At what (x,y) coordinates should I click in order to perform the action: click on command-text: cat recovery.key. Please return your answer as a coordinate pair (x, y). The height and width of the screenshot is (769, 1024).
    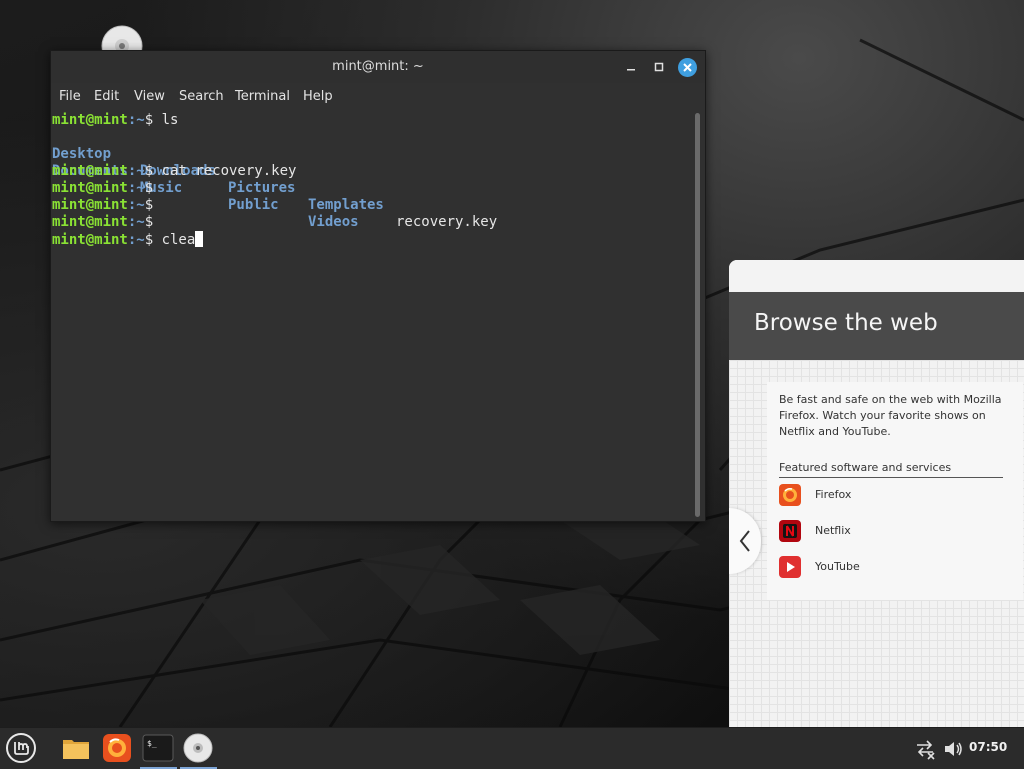
    Looking at the image, I should click on (229, 171).